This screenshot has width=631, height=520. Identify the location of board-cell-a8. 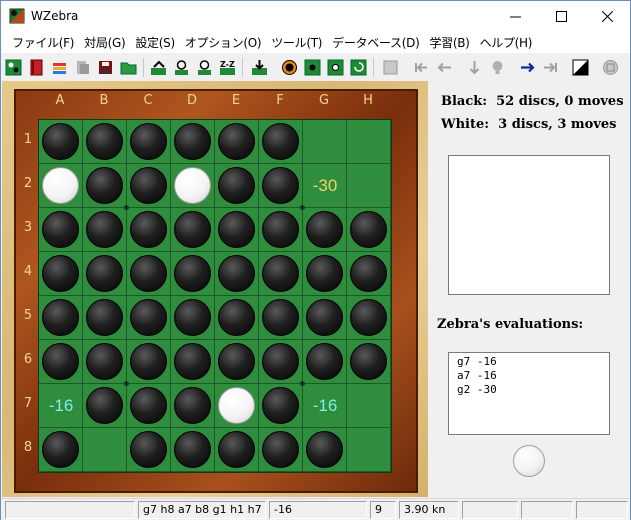
(61, 450).